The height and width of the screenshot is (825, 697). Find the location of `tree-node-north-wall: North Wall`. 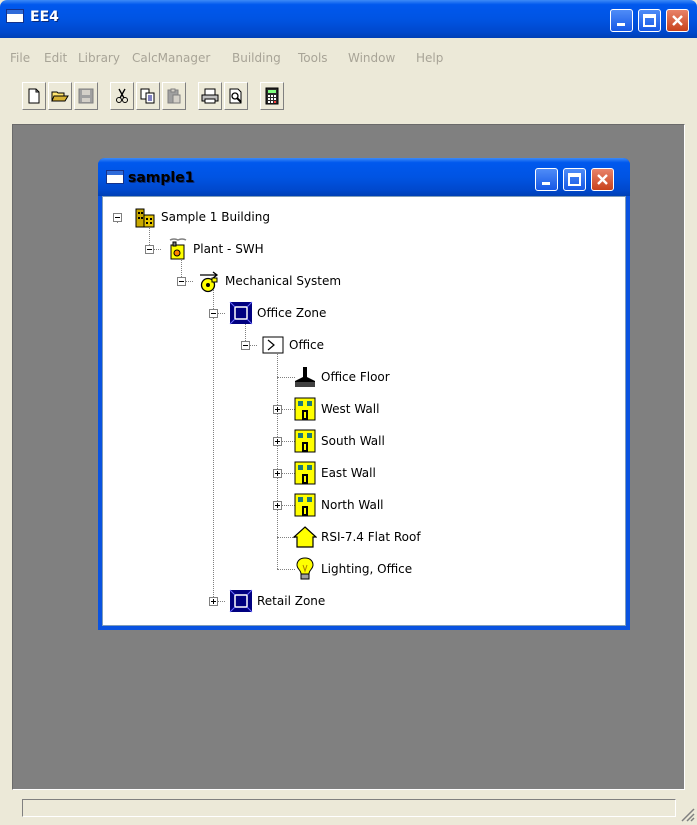

tree-node-north-wall: North Wall is located at coordinates (338, 505).